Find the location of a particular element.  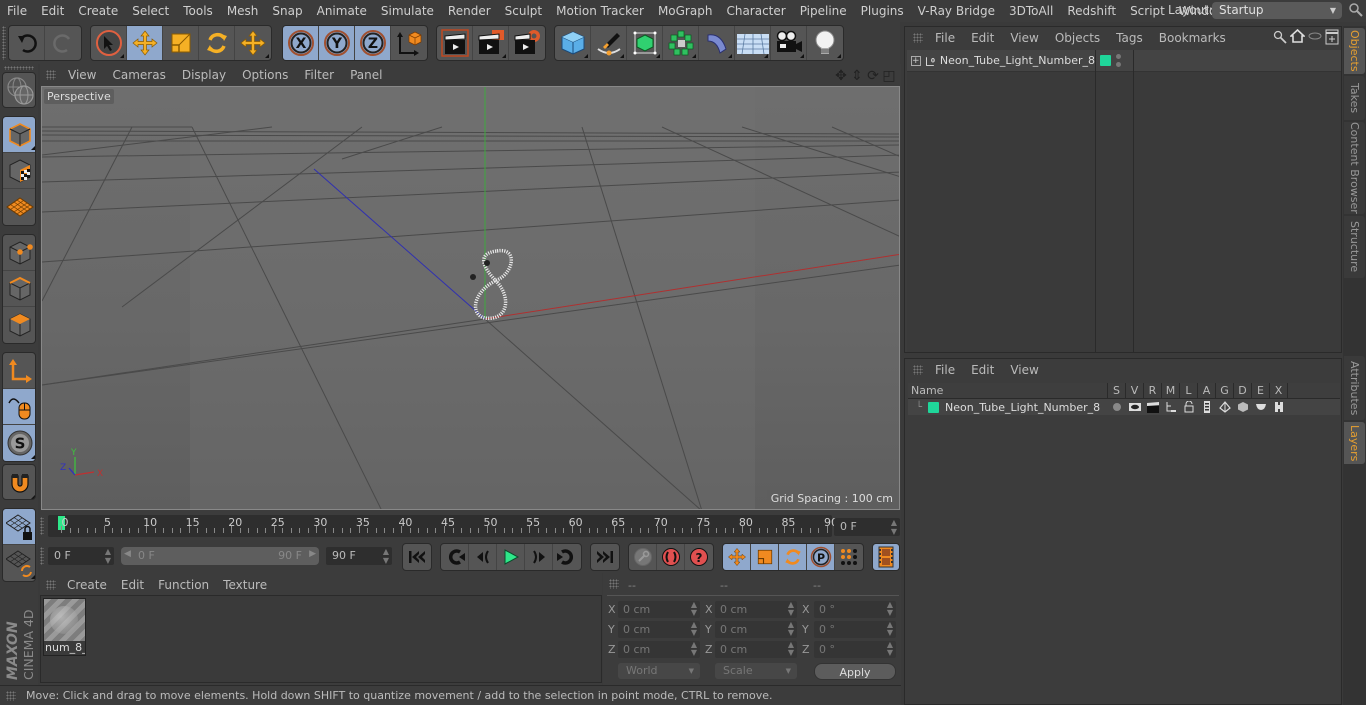

position-key-toggle is located at coordinates (737, 557).